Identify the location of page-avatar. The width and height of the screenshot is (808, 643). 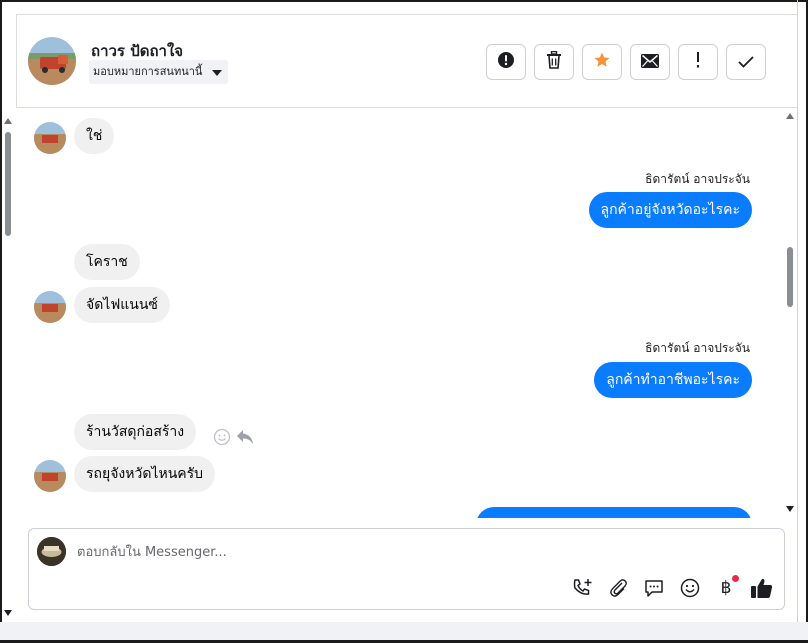
(51, 551).